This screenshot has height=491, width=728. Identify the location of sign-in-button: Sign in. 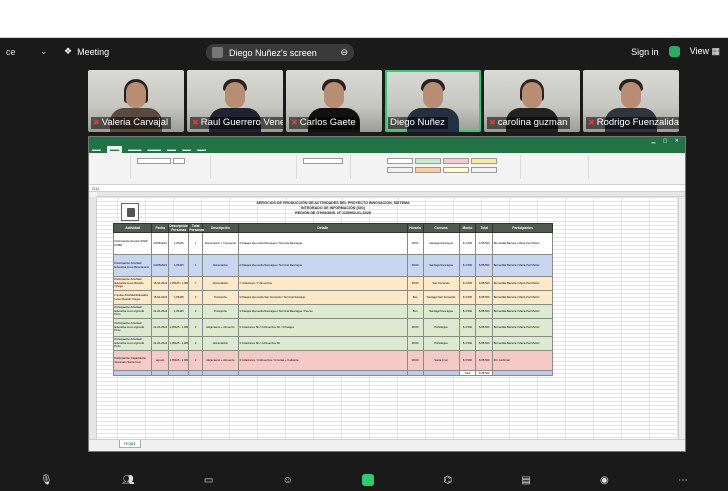
(645, 52).